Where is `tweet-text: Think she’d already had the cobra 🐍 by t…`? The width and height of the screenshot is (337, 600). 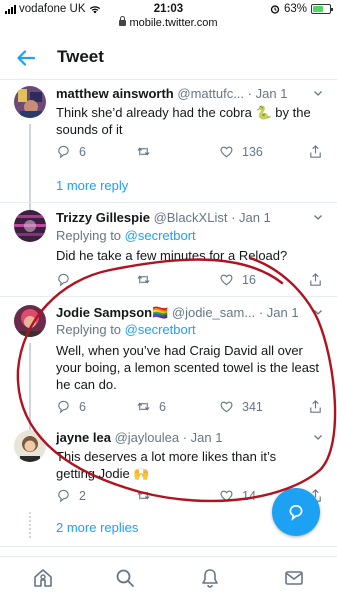 tweet-text: Think she’d already had the cobra 🐍 by t… is located at coordinates (183, 121).